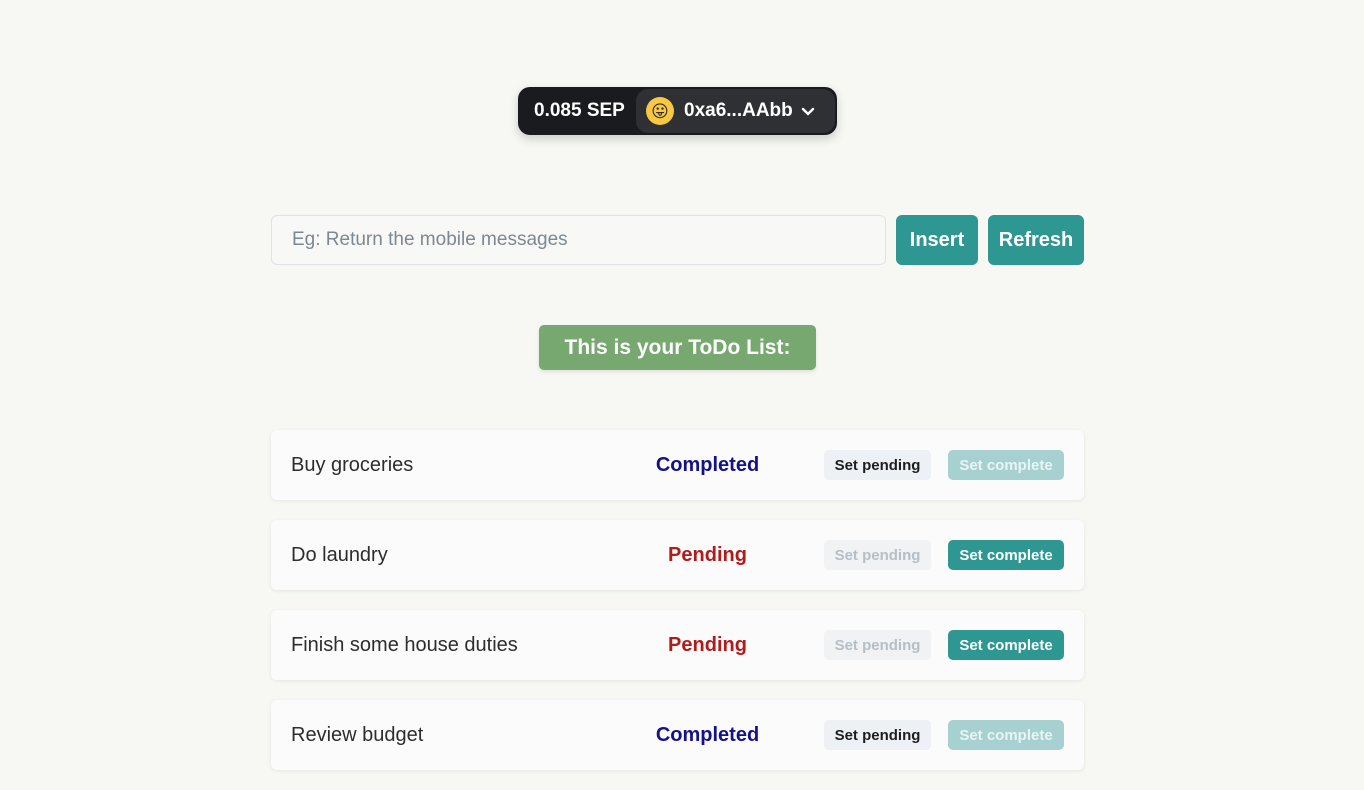 Image resolution: width=1364 pixels, height=790 pixels. Describe the element at coordinates (937, 240) in the screenshot. I see `insert-button: Insert` at that location.